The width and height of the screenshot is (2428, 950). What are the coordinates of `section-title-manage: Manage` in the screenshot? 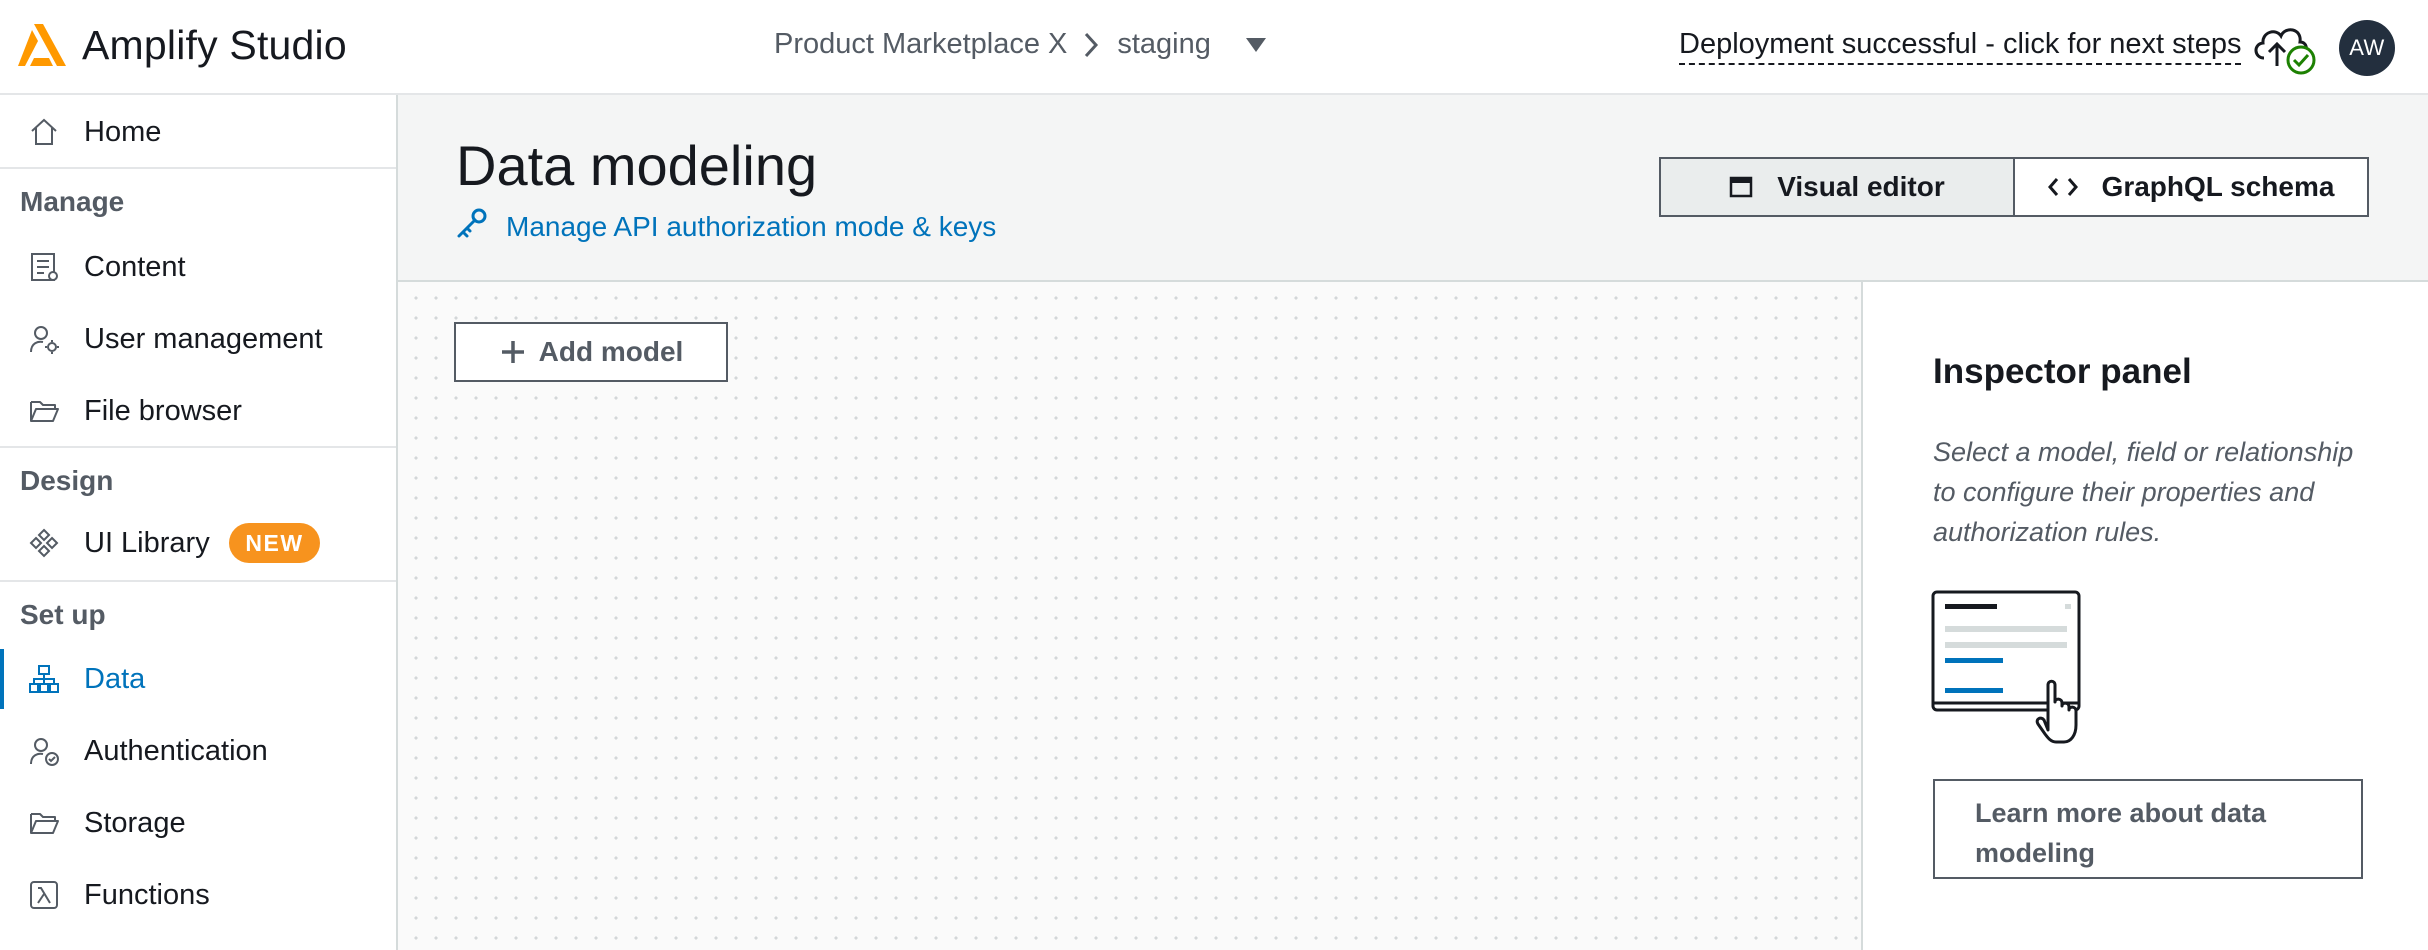 It's located at (72, 201).